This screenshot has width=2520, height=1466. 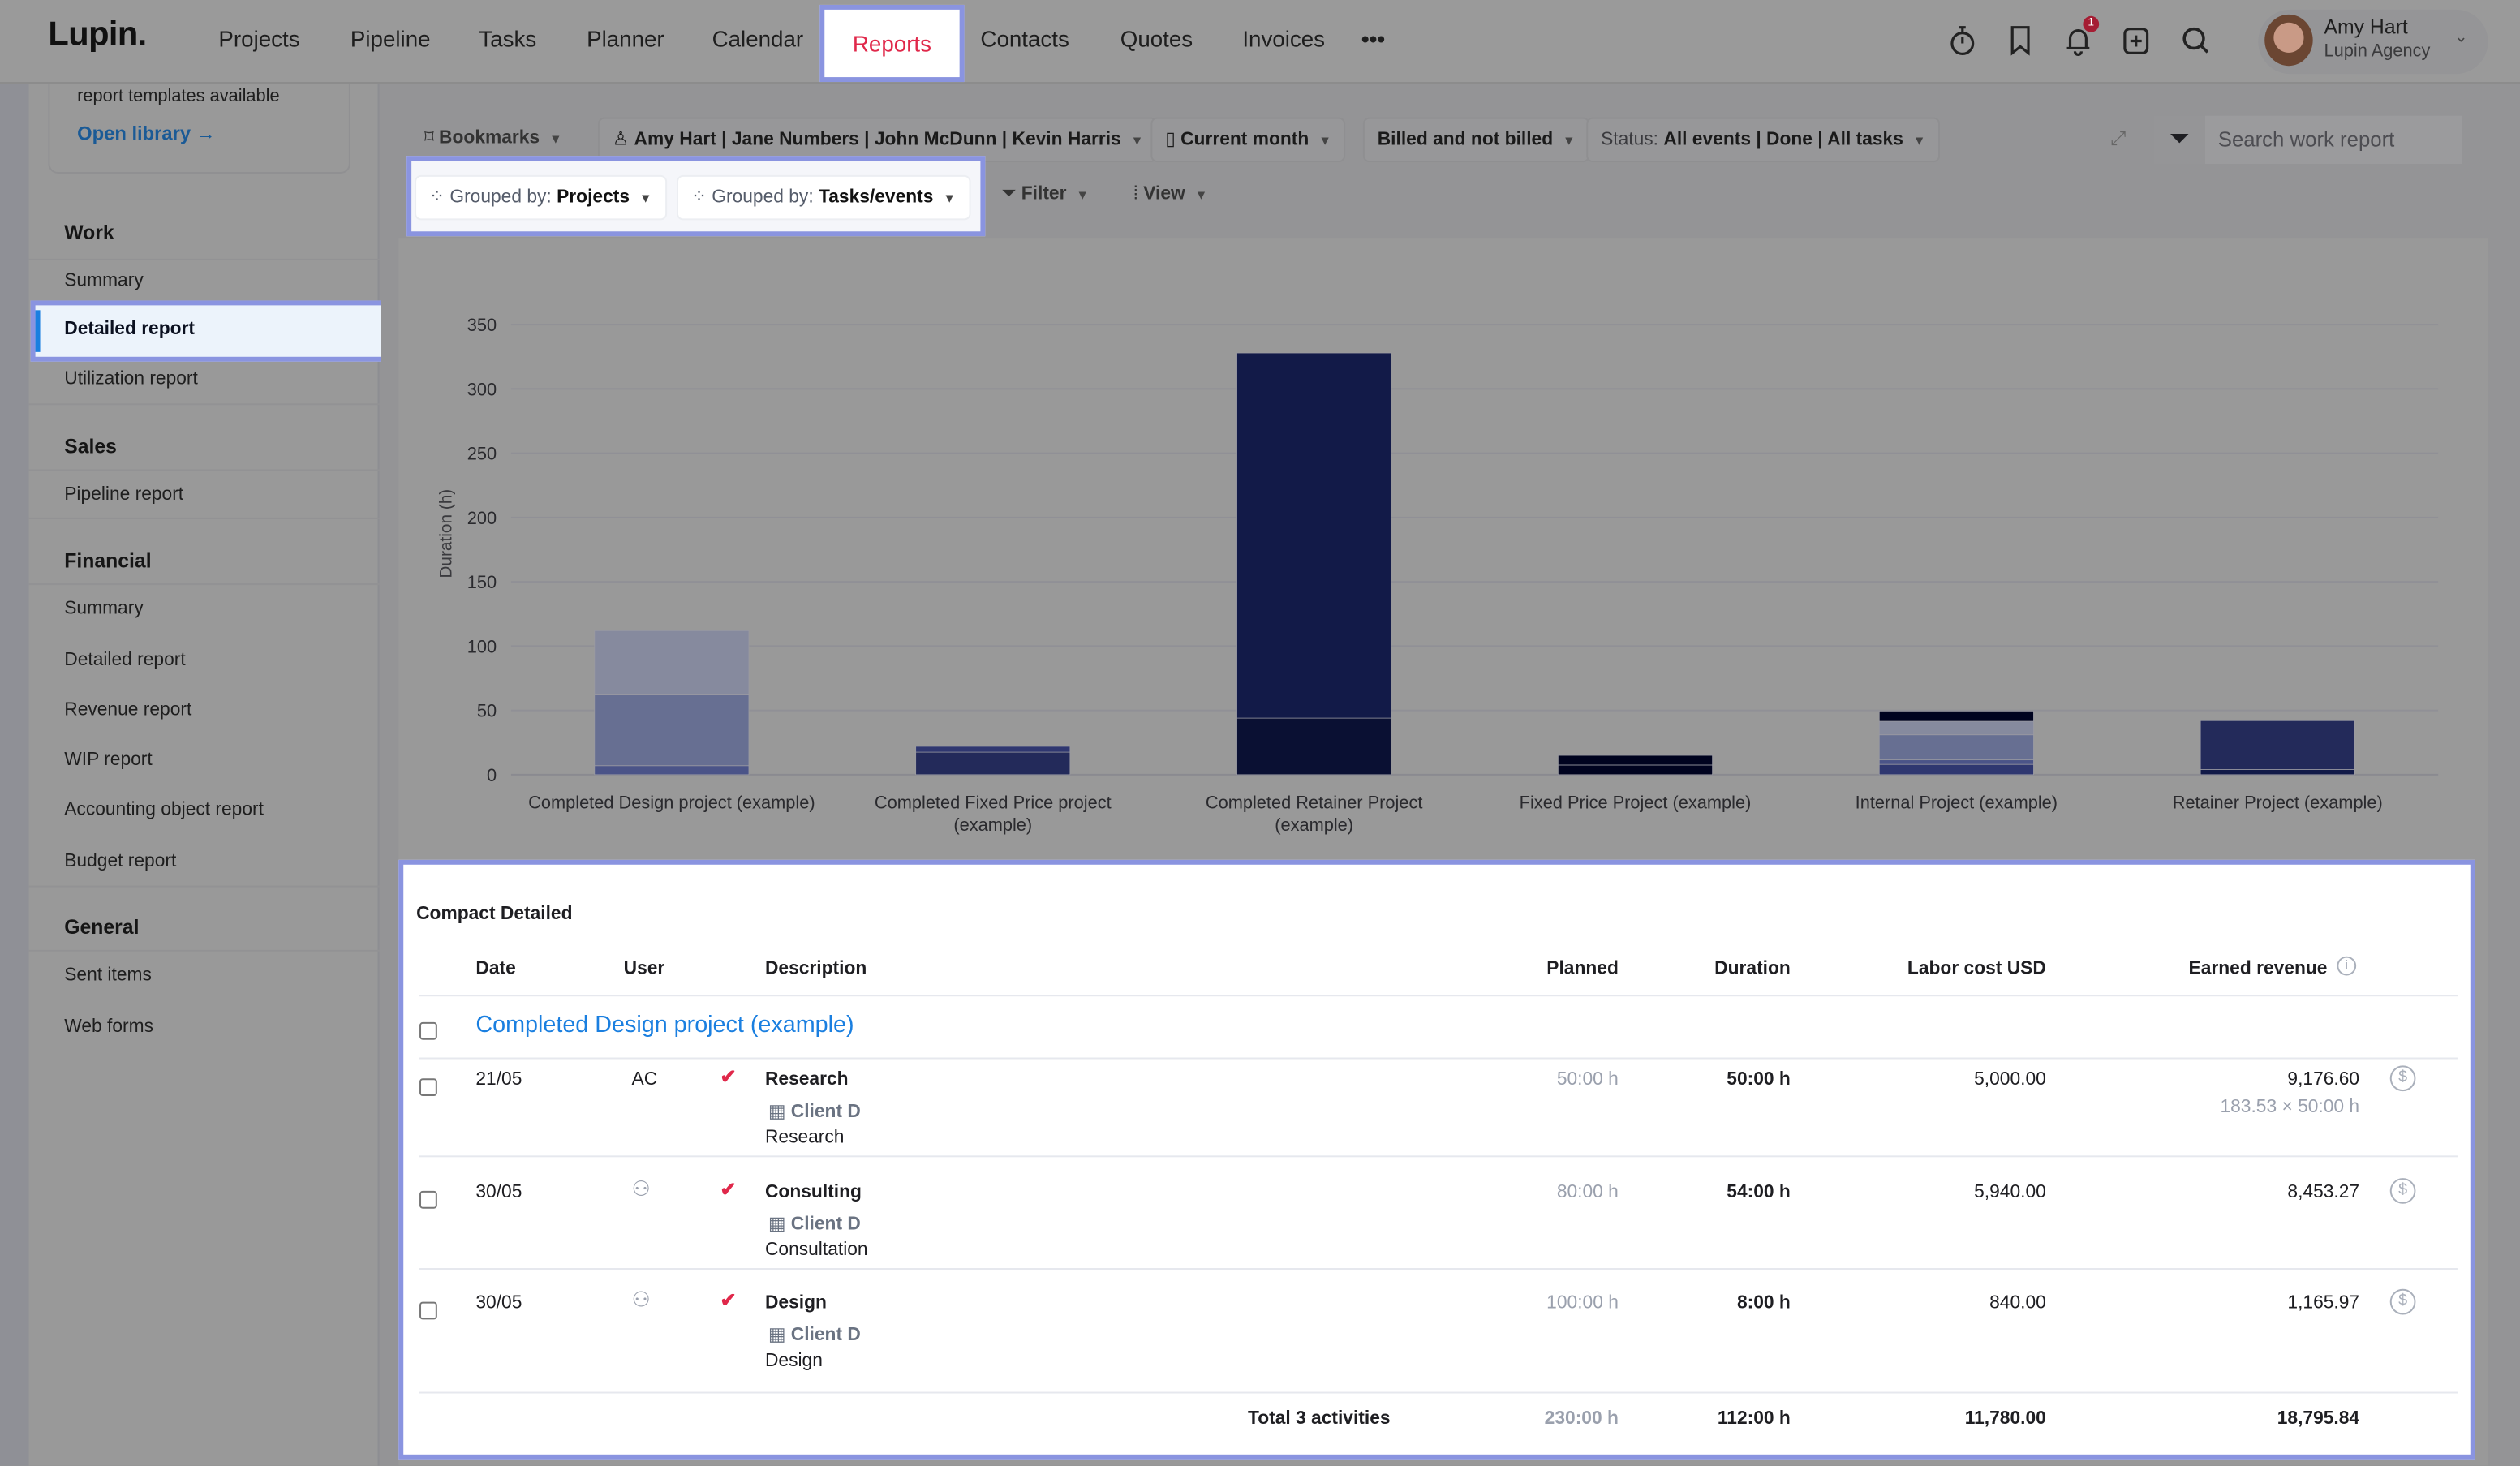 I want to click on period-filter: ▯ Current month ▼, so click(x=1248, y=140).